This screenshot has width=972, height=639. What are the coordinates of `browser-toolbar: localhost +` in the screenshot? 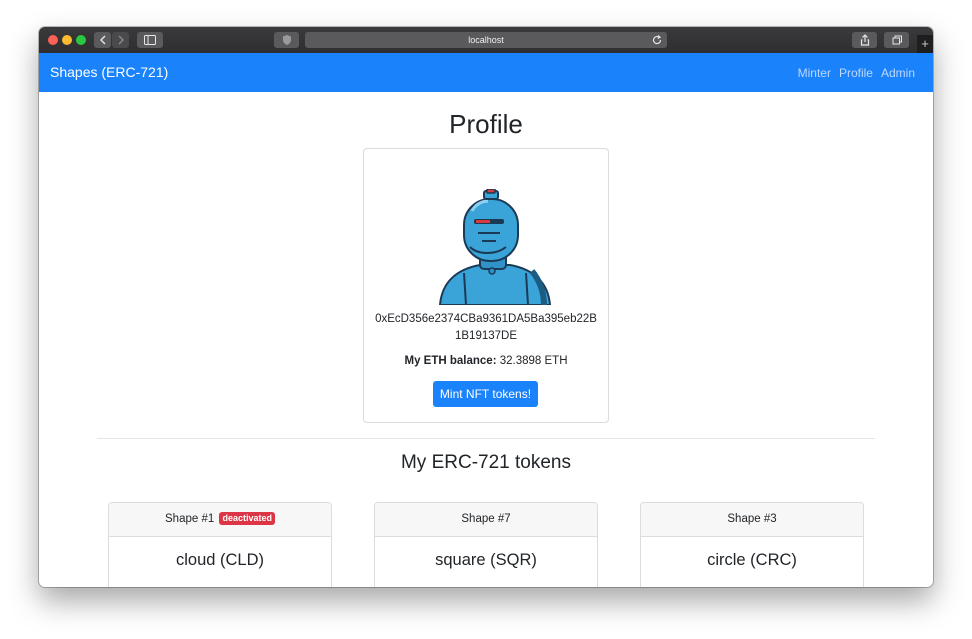 It's located at (486, 40).